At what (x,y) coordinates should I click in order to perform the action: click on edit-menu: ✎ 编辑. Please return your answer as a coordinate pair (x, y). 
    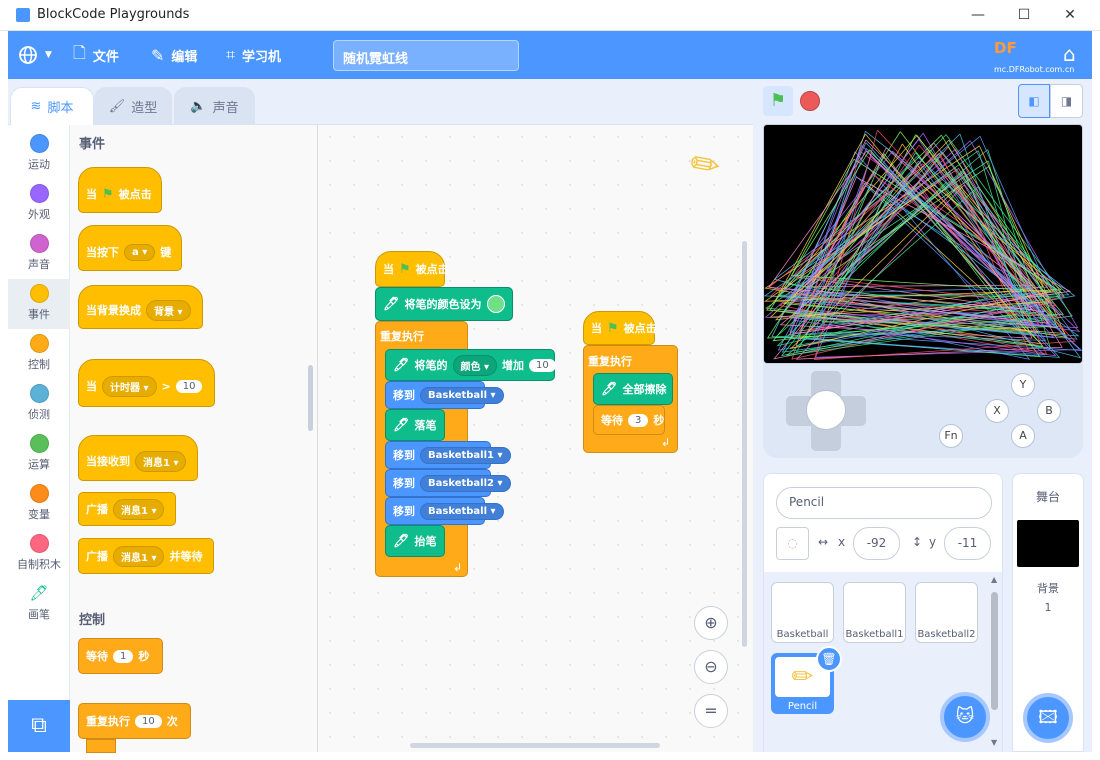
    Looking at the image, I should click on (174, 55).